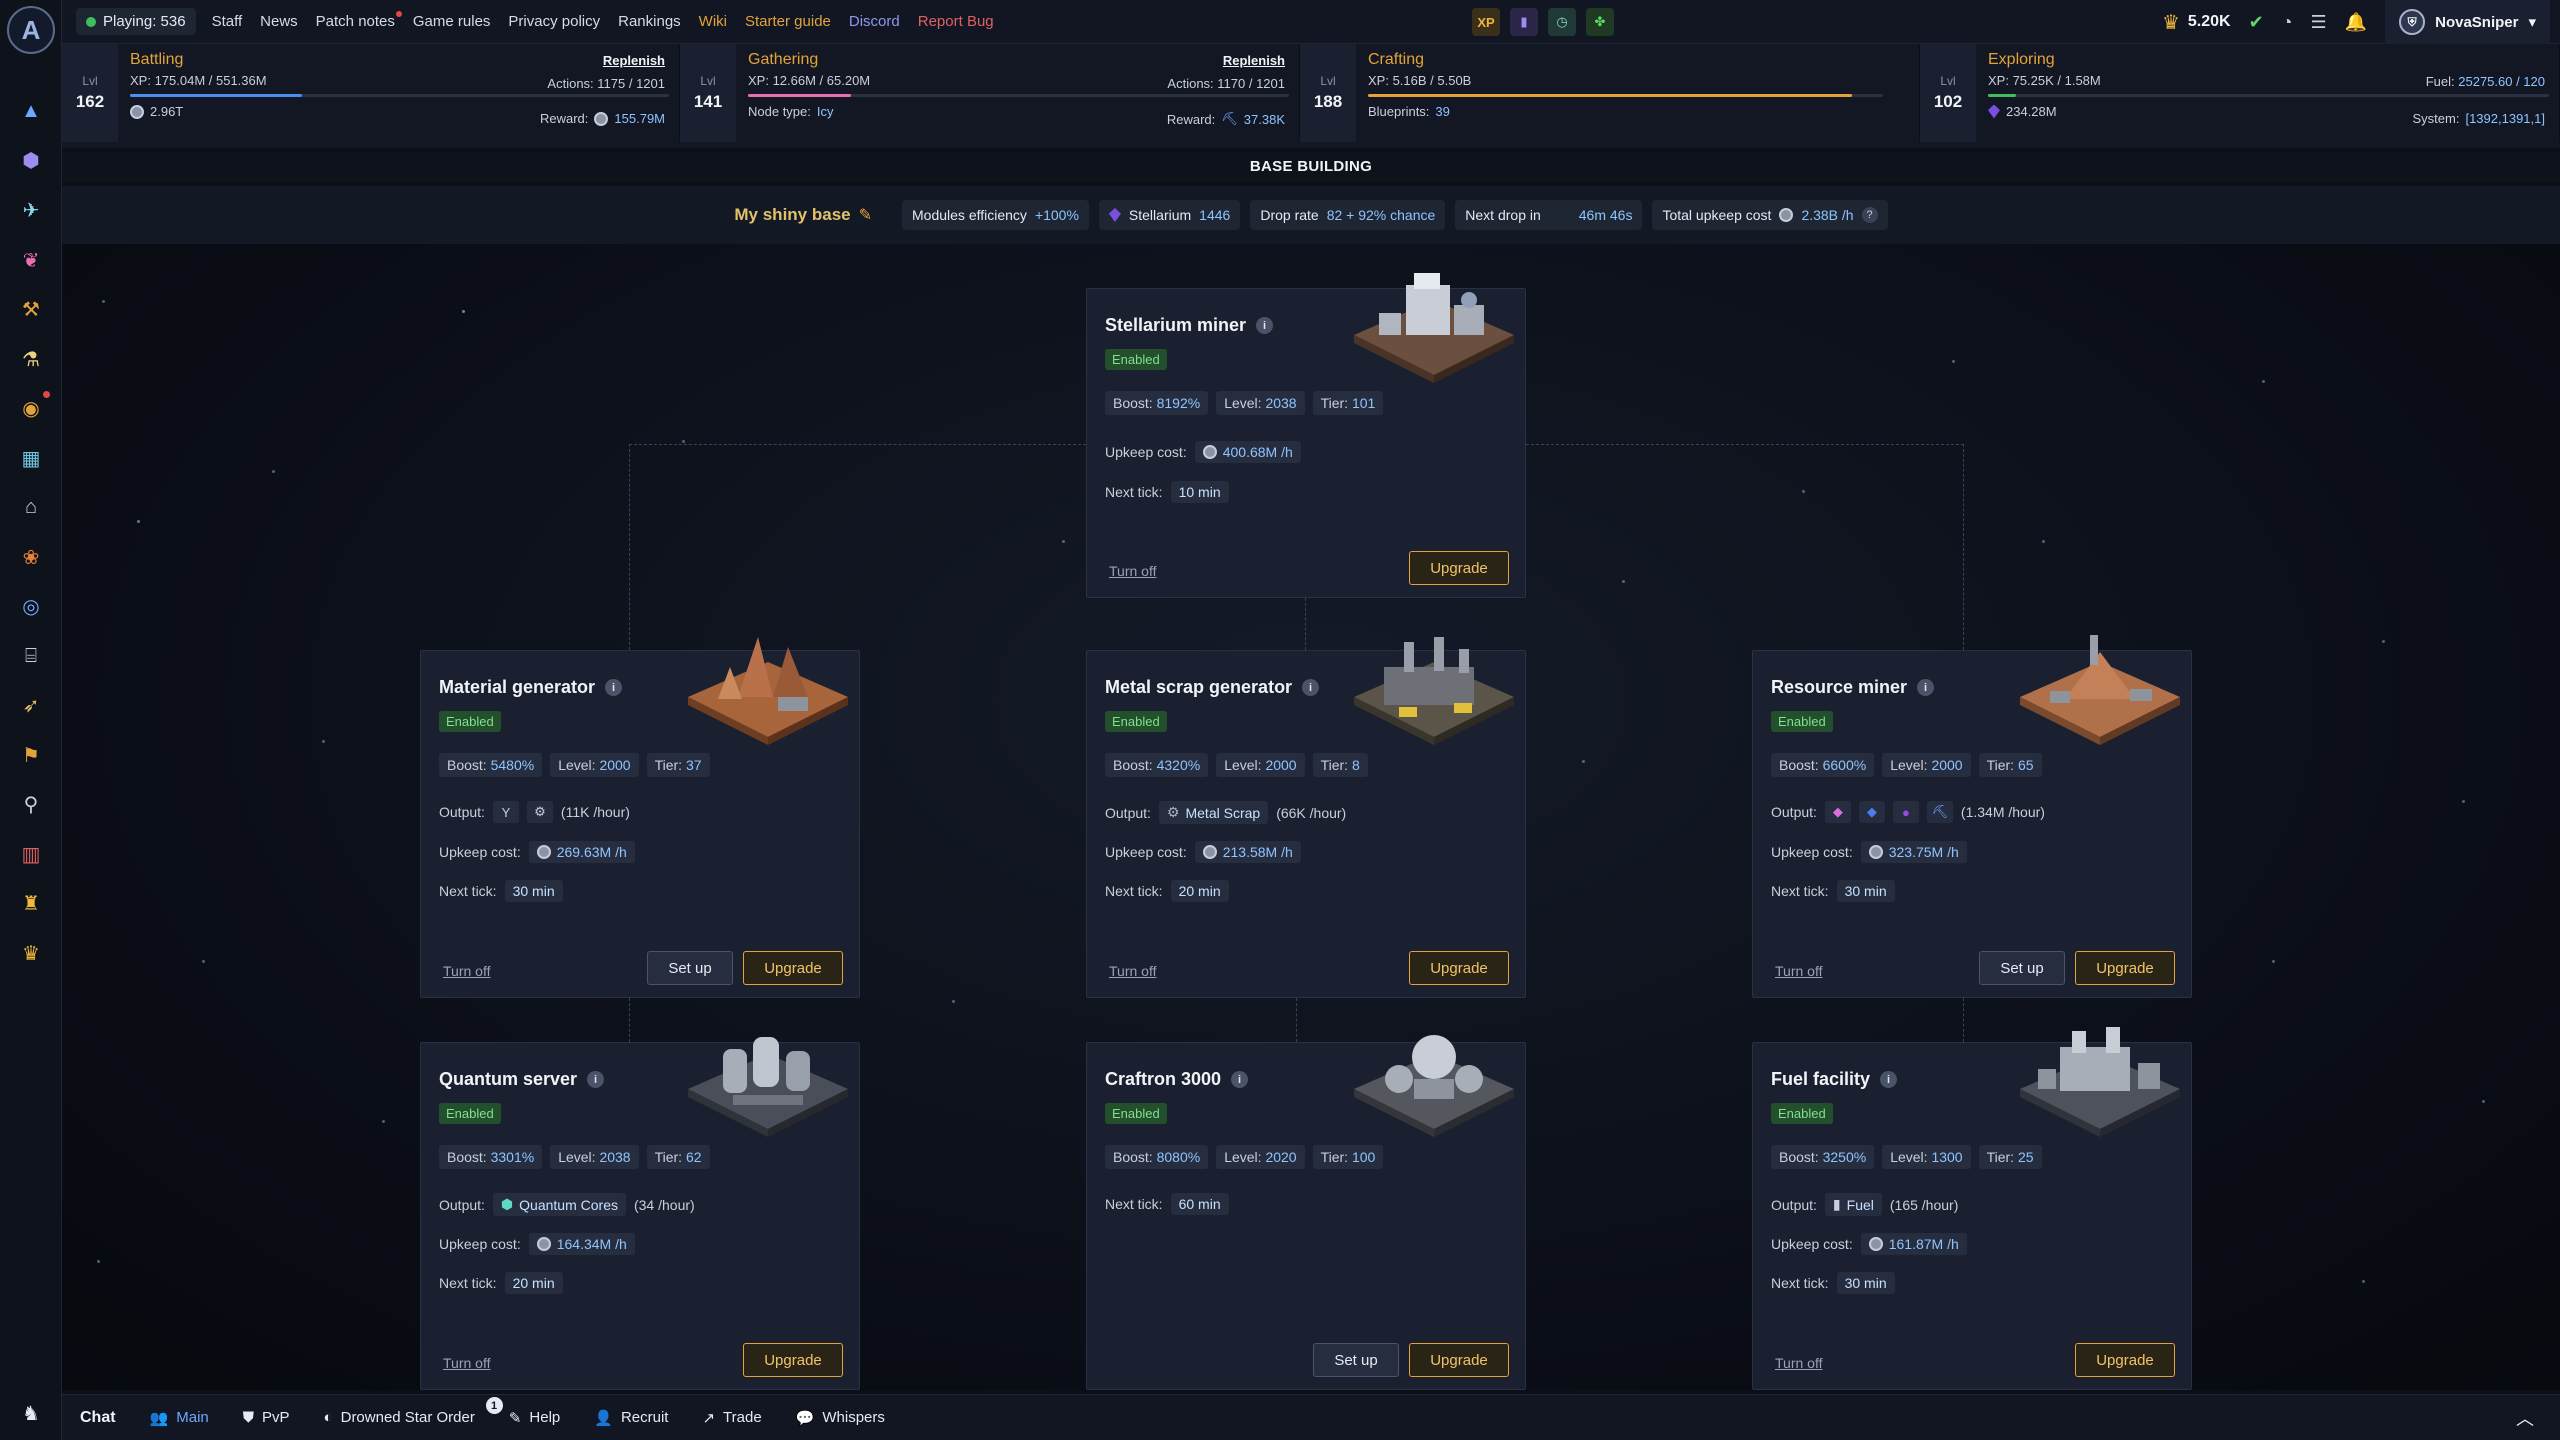 The width and height of the screenshot is (2560, 1440). What do you see at coordinates (788, 21) in the screenshot?
I see `nav-starter-guide: Starter guide` at bounding box center [788, 21].